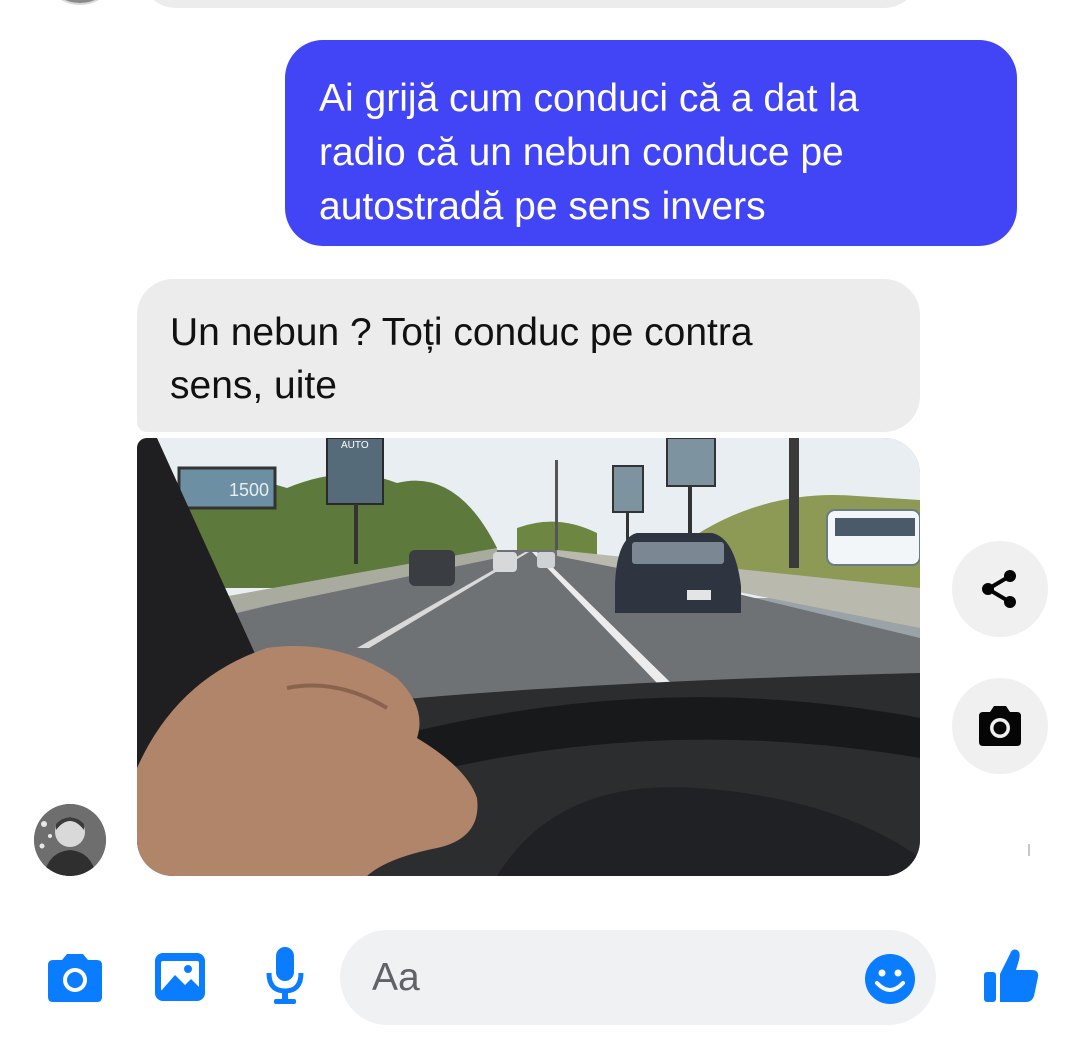 This screenshot has width=1080, height=1045. What do you see at coordinates (249, 490) in the screenshot?
I see `billboard-label: 1500` at bounding box center [249, 490].